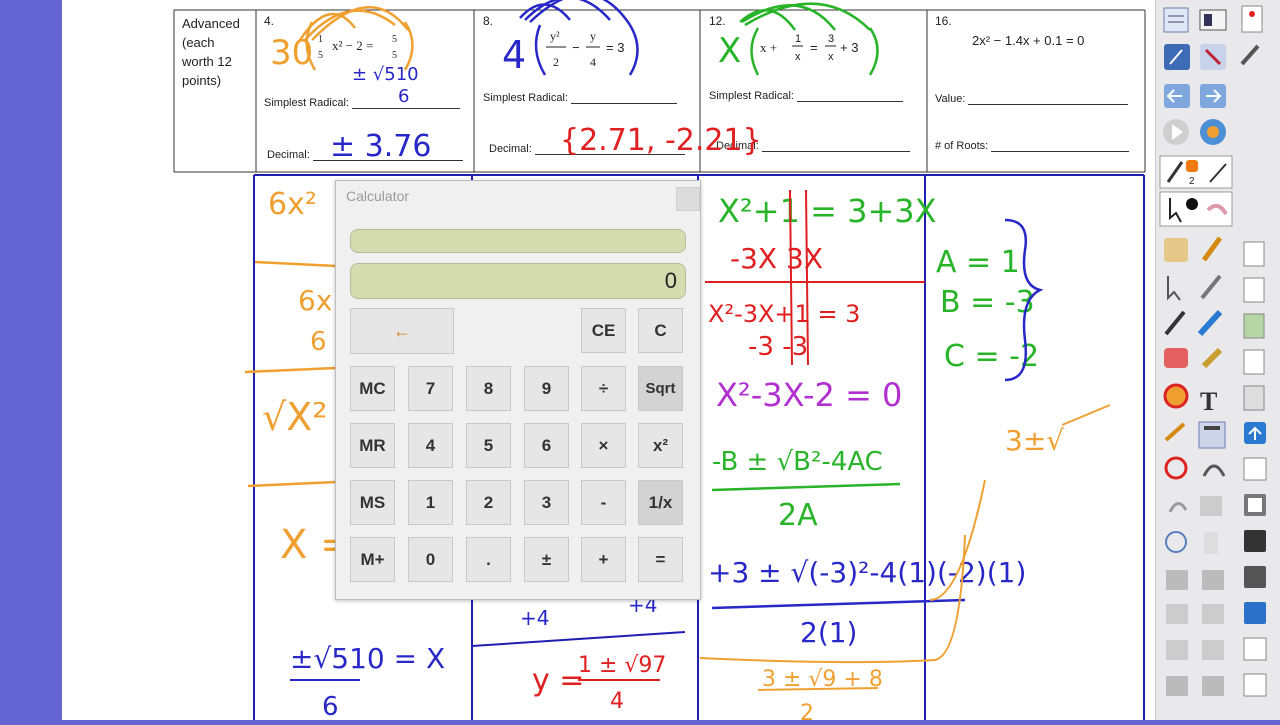  Describe the element at coordinates (867, 572) in the screenshot. I see `svg-text: +3 ± √(-3)²-4(1)(-2)(1)` at that location.